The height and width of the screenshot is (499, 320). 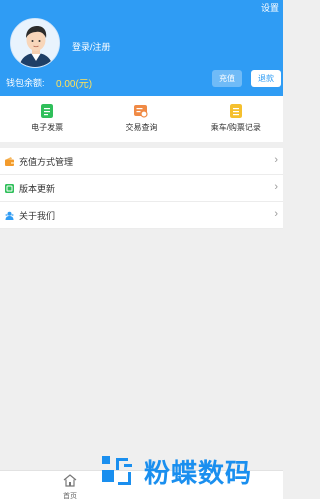 I want to click on menu-item-version-update: 版本更新 ›, so click(x=141, y=188).